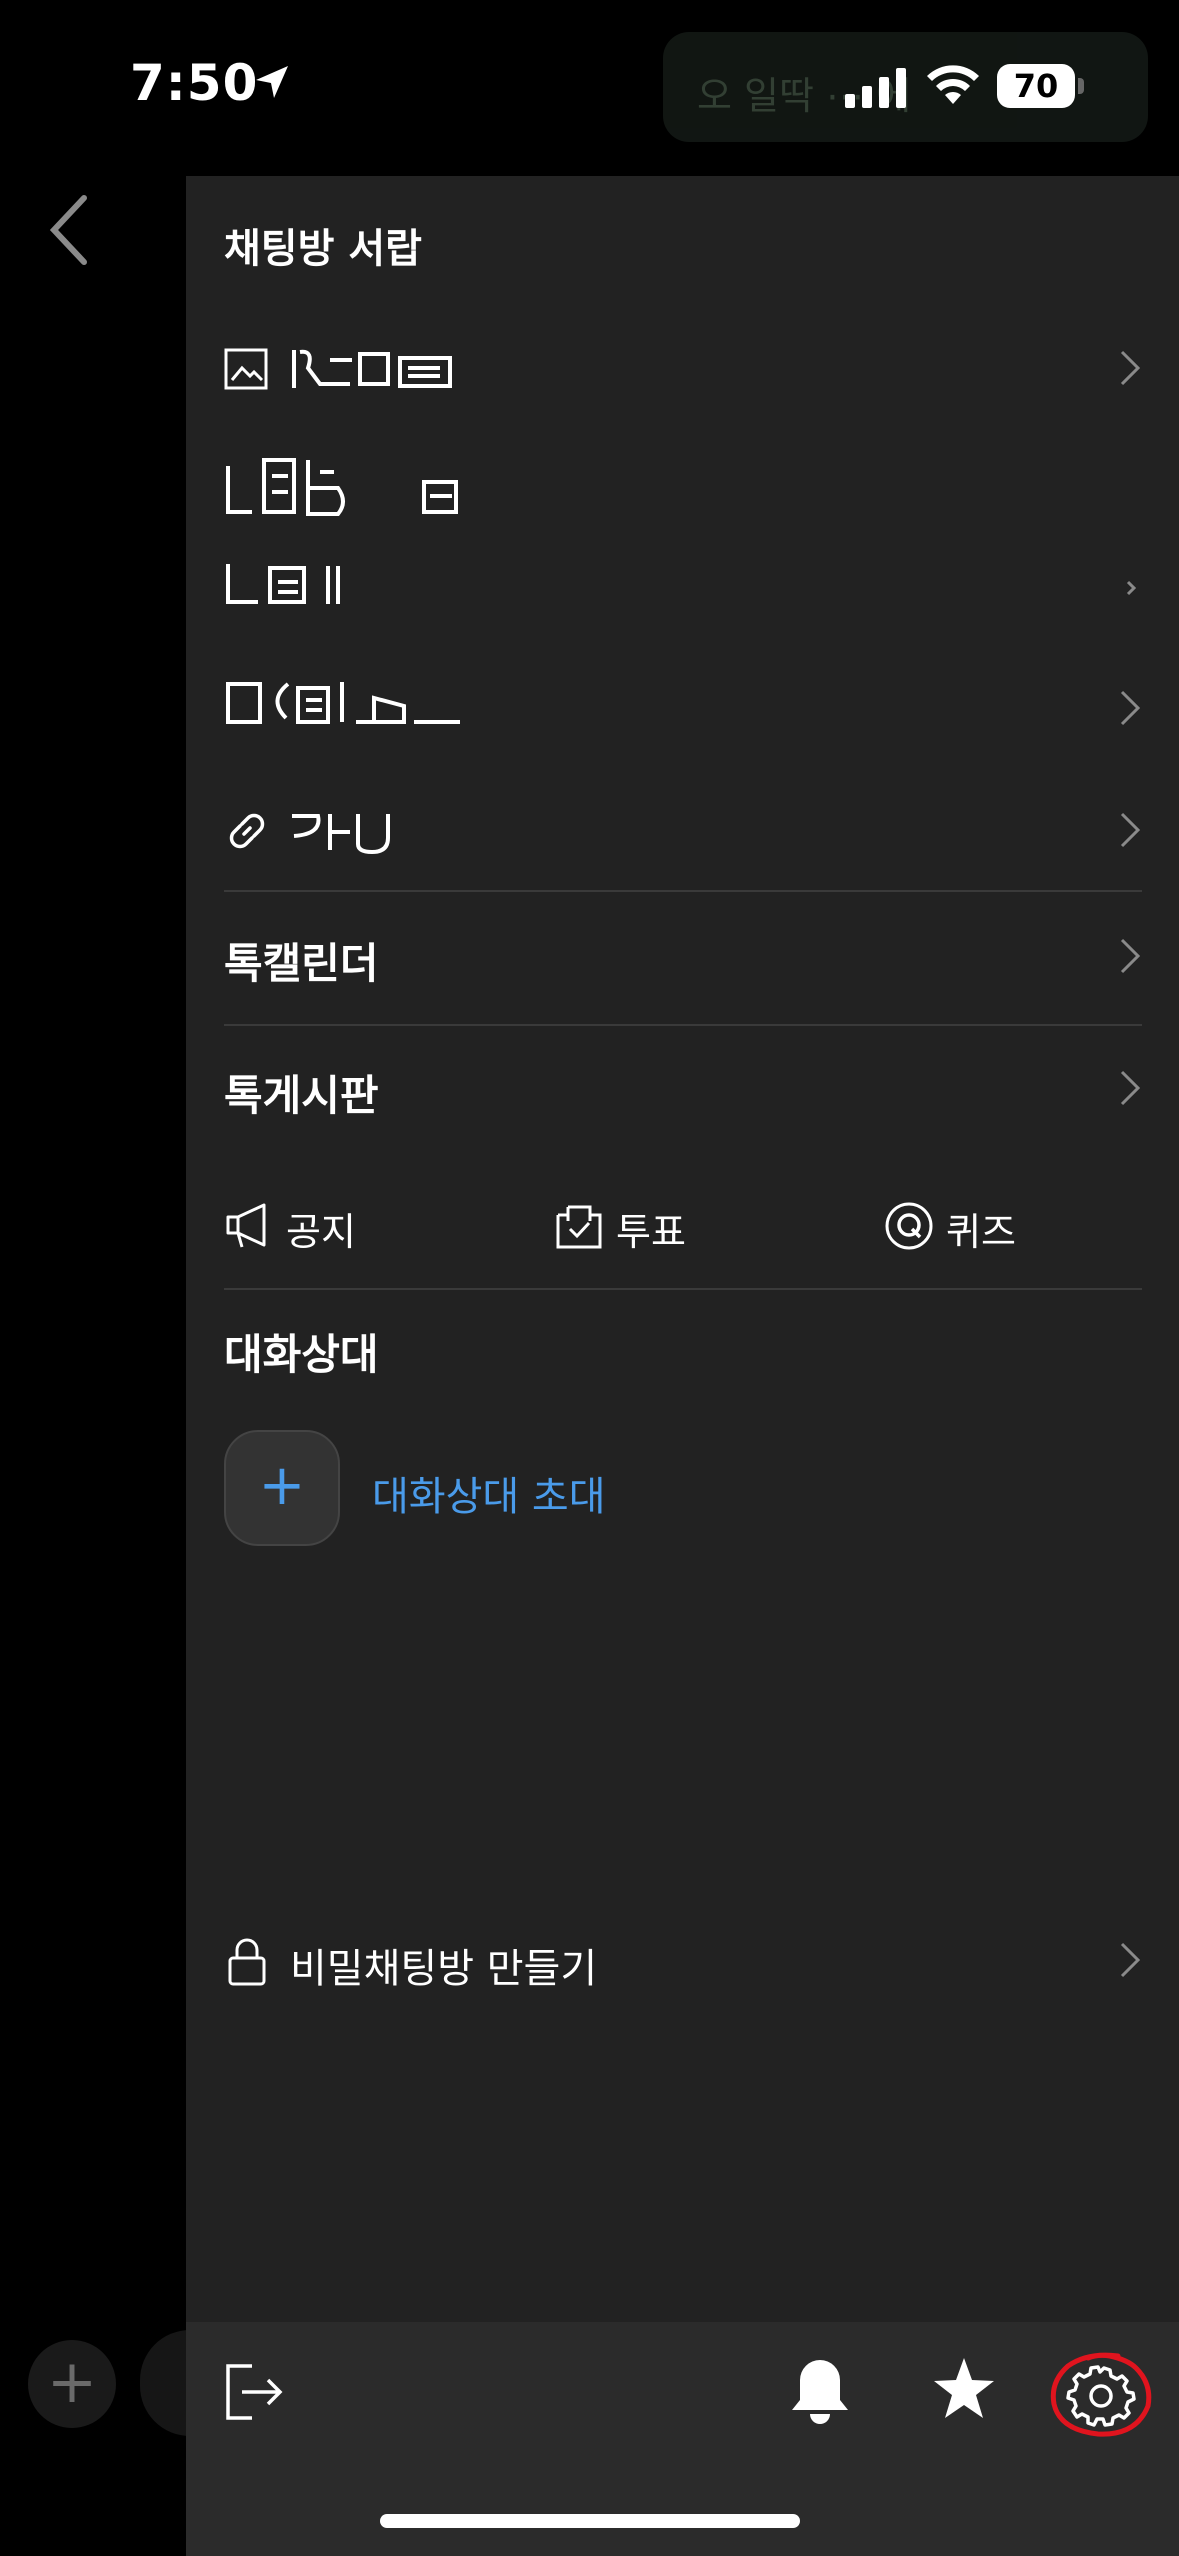 The height and width of the screenshot is (2556, 1179). Describe the element at coordinates (194, 83) in the screenshot. I see `status-time: 7:50` at that location.